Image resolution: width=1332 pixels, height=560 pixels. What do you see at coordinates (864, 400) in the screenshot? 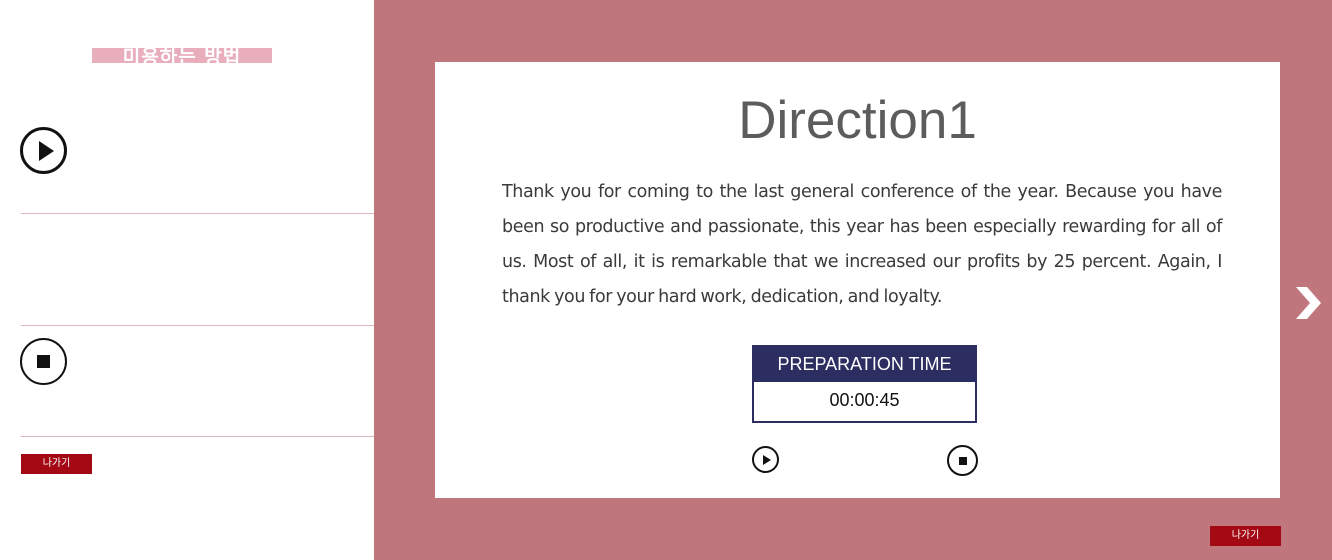
I see `timer-value: 00:00:45` at bounding box center [864, 400].